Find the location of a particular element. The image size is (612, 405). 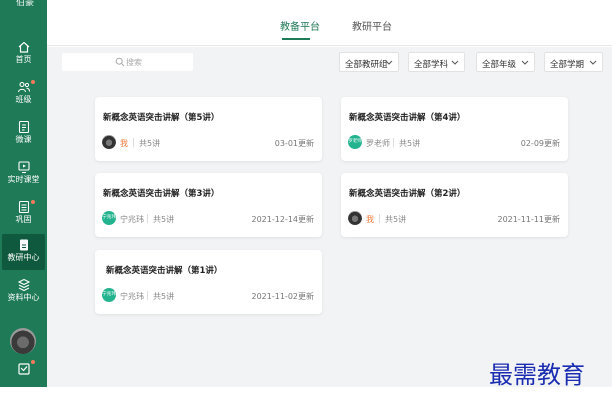

tab-teaching-research-platform: 教研平台 is located at coordinates (372, 25).